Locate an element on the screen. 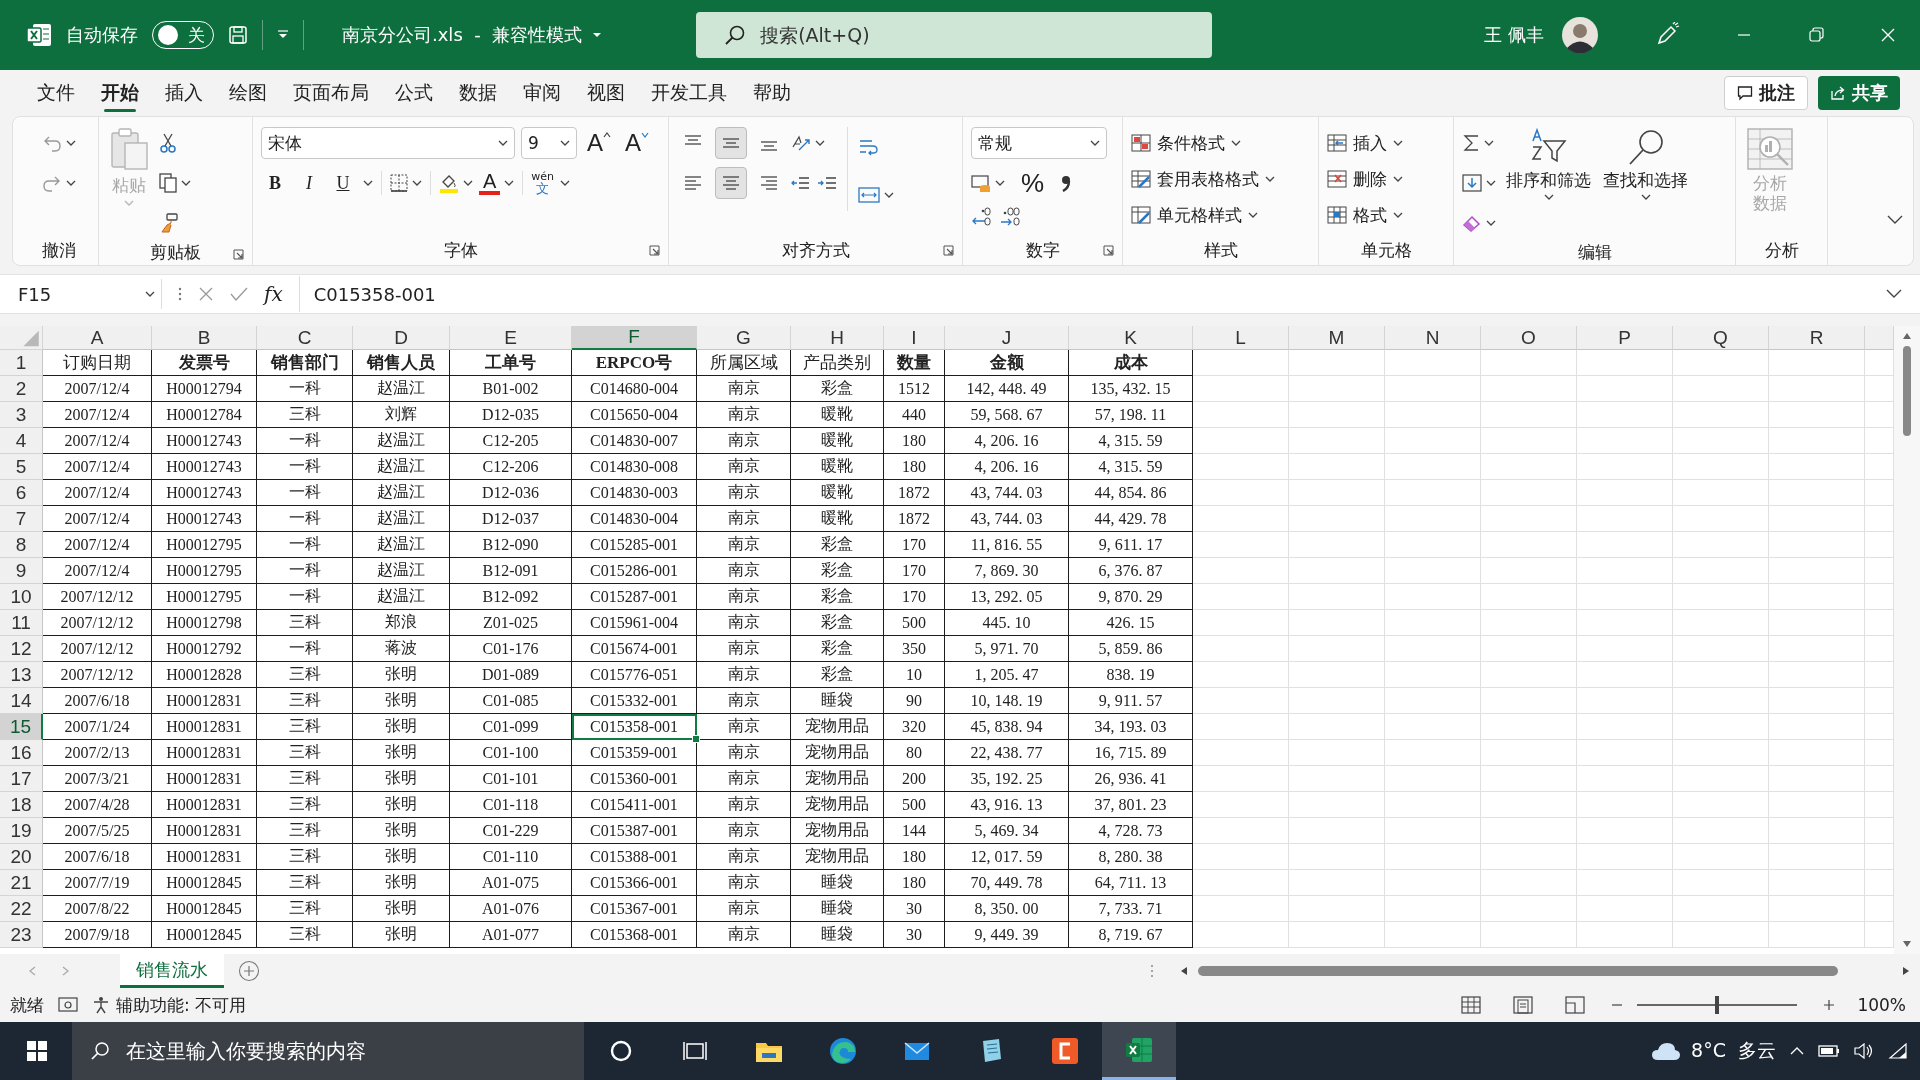  column-header: P is located at coordinates (1625, 338).